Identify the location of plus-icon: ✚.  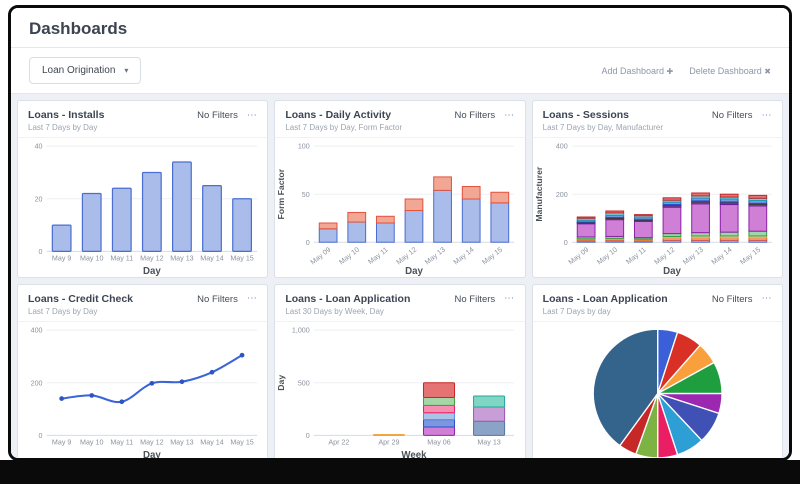
(670, 71).